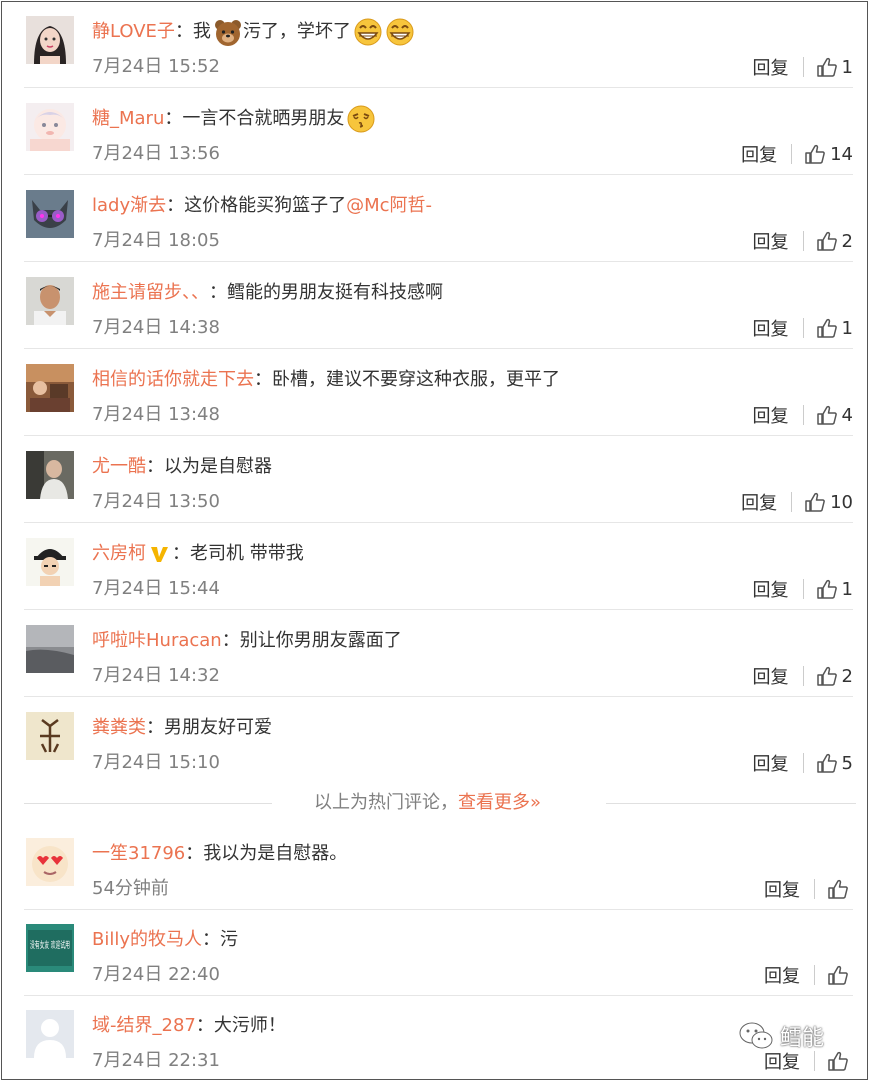 Image resolution: width=869 pixels, height=1081 pixels. Describe the element at coordinates (156, 762) in the screenshot. I see `comment-time: 7月24日 15:10` at that location.